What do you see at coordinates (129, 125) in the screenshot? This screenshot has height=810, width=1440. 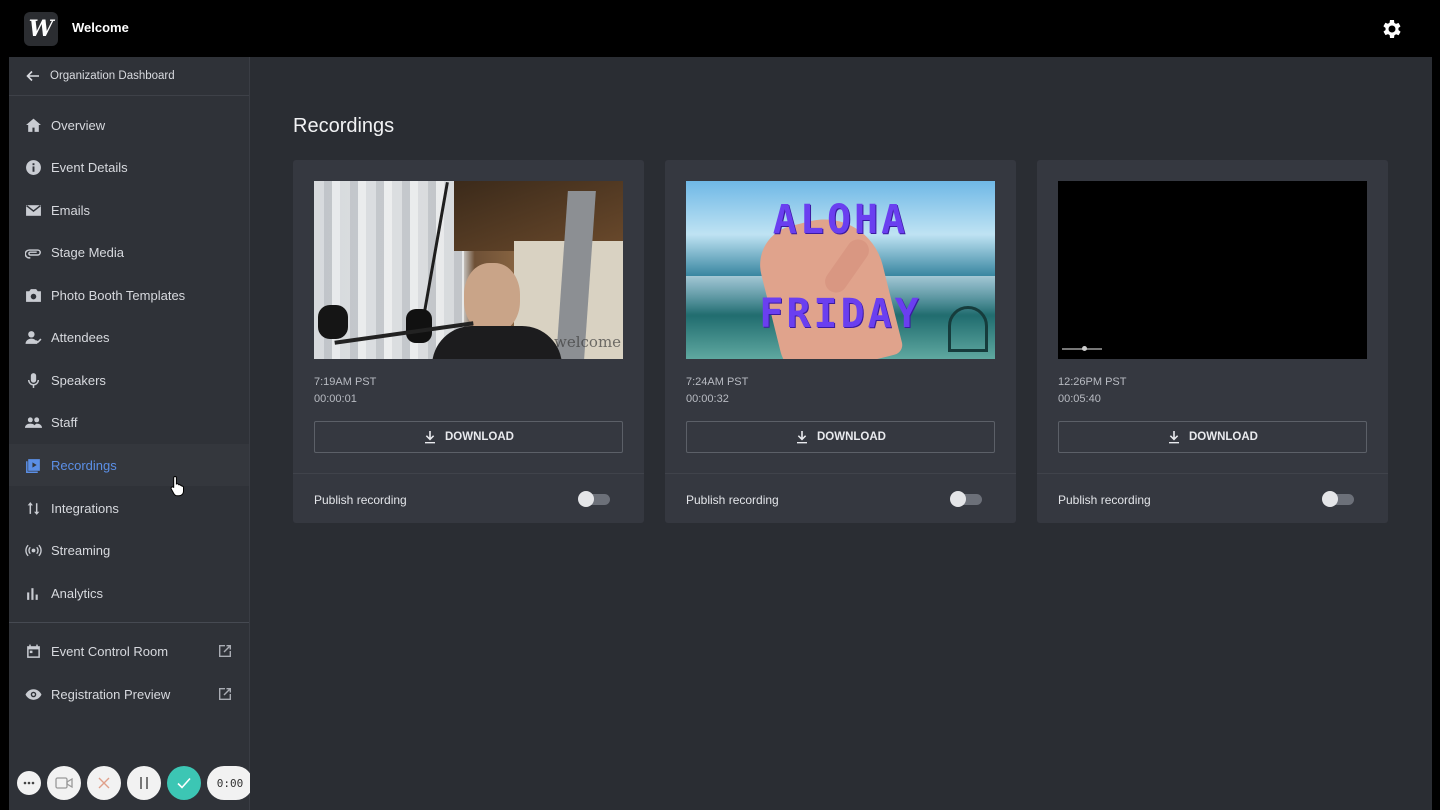 I see `sidebar-item-overview: Overview` at bounding box center [129, 125].